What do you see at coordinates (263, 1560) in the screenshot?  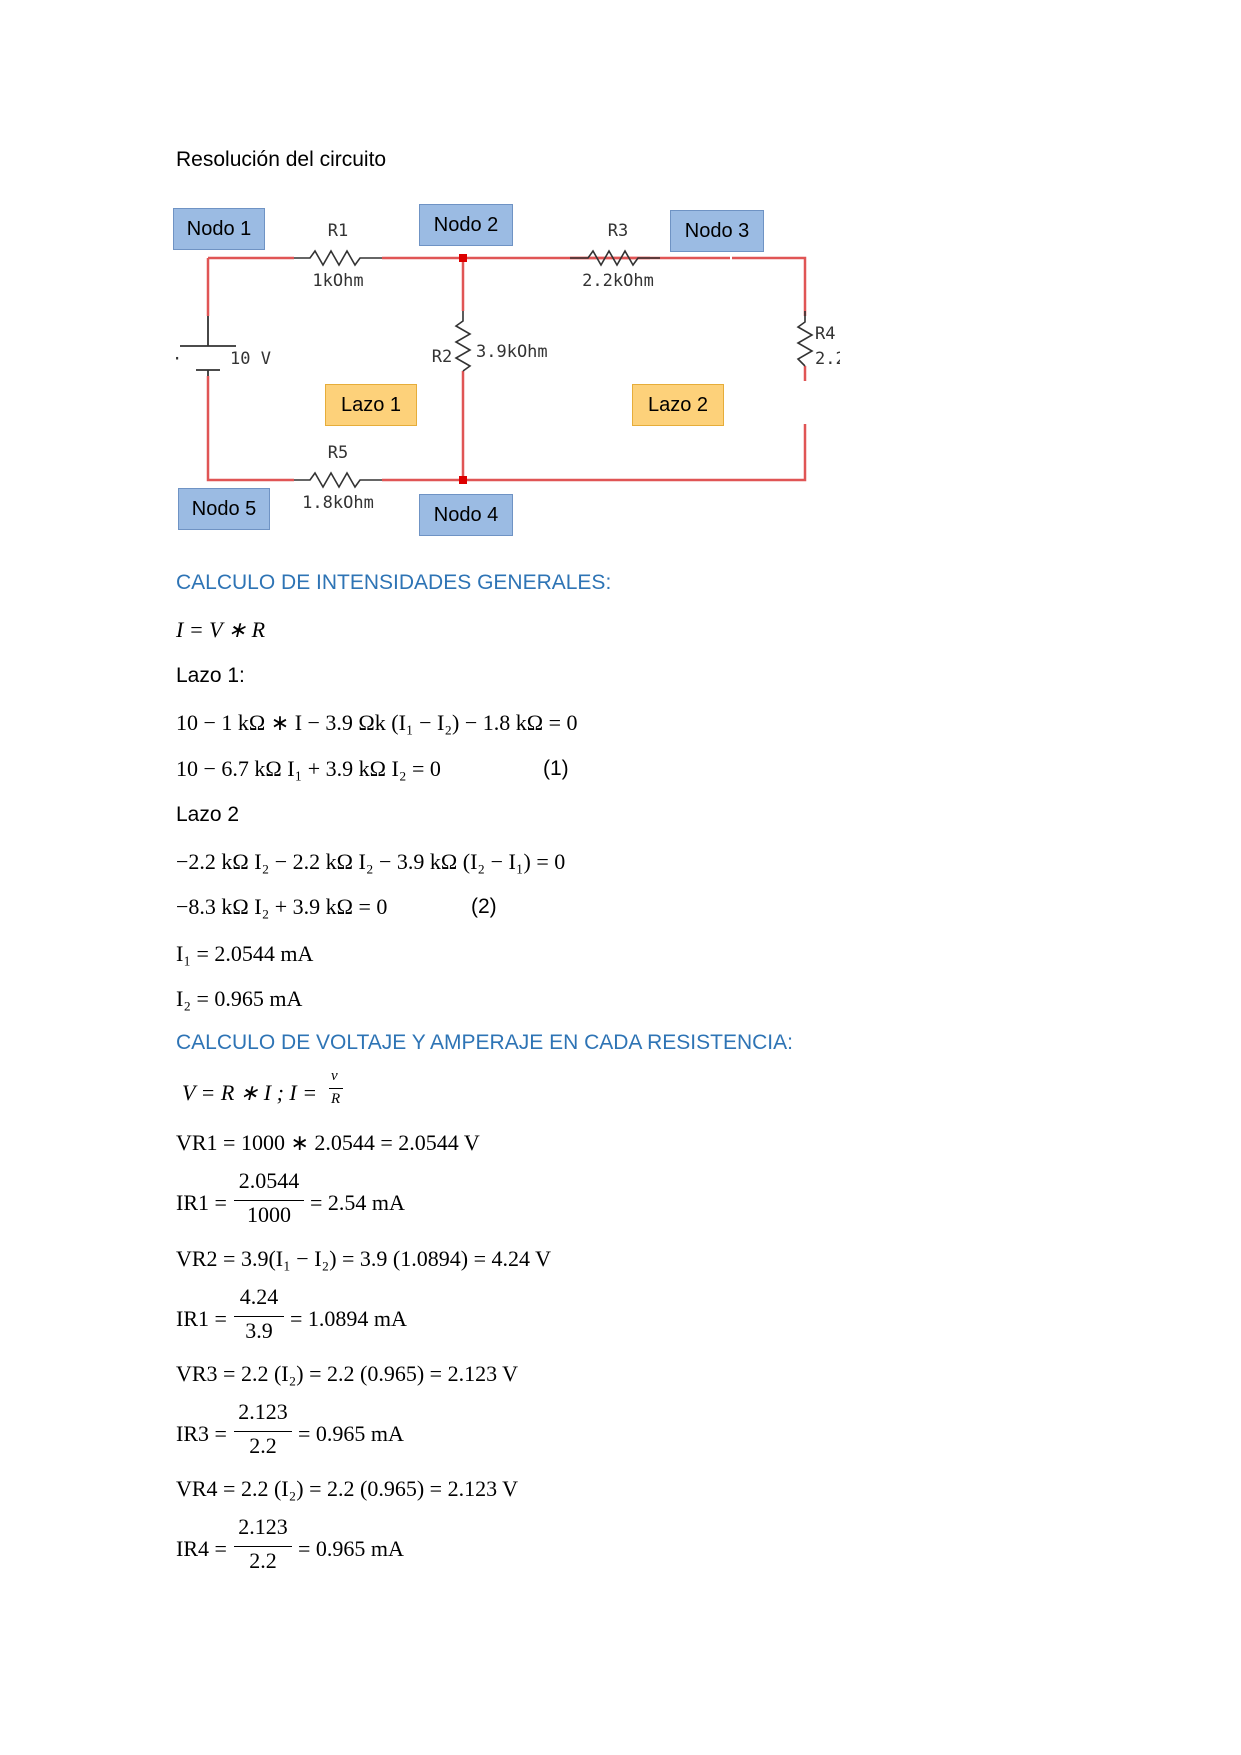 I see `ir4-denominator: 2.2` at bounding box center [263, 1560].